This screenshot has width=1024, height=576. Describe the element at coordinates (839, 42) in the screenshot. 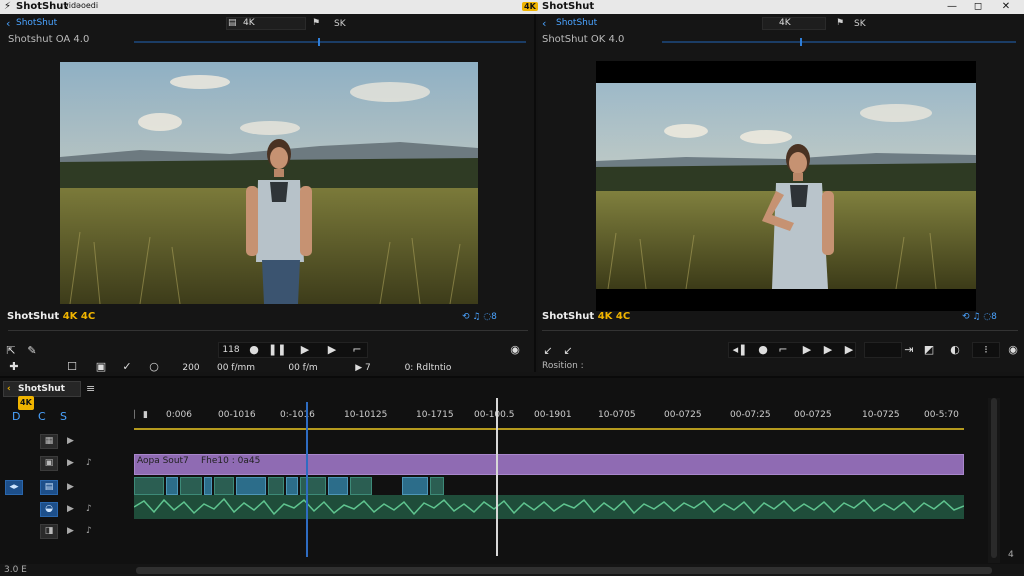

I see `program-progress-track` at that location.